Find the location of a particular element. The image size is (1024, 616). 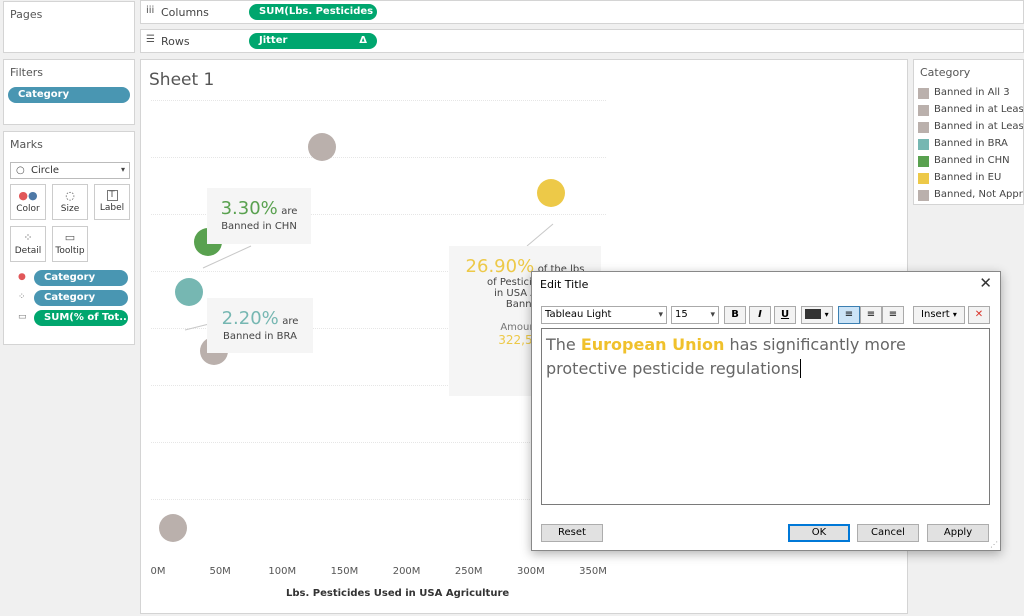

columns-label: Columns is located at coordinates (185, 12).